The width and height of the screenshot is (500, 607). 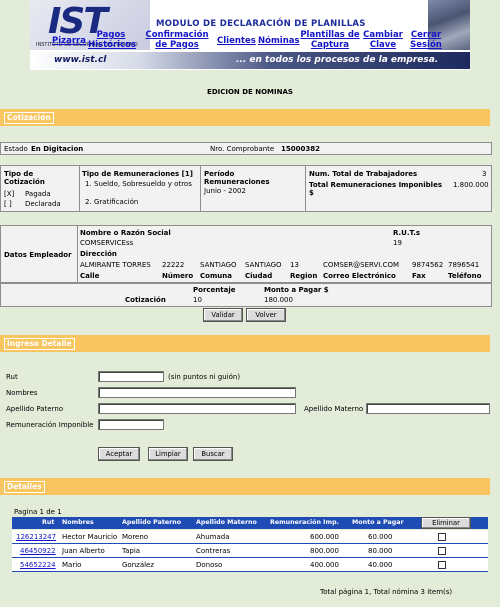 What do you see at coordinates (48, 523) in the screenshot?
I see `col-rut: Rut` at bounding box center [48, 523].